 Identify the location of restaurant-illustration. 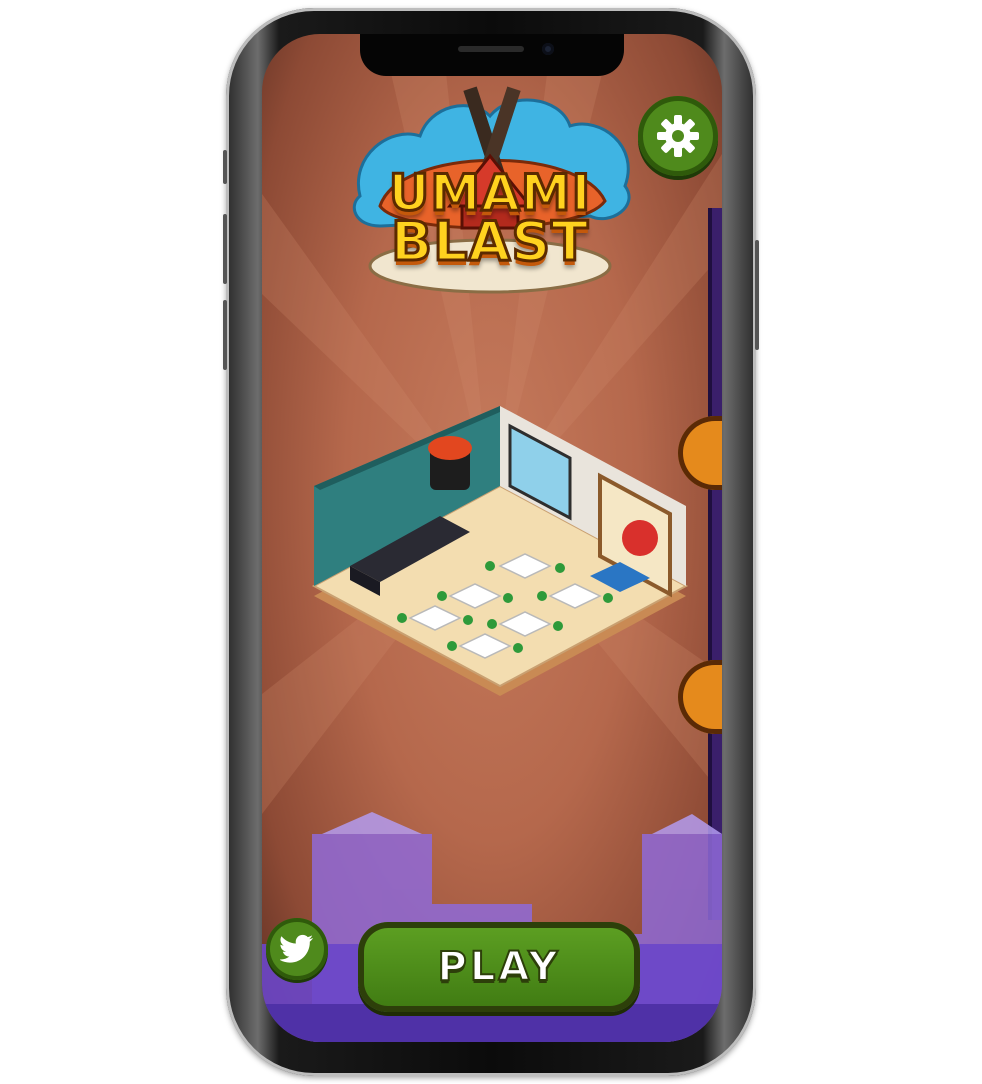
(500, 551).